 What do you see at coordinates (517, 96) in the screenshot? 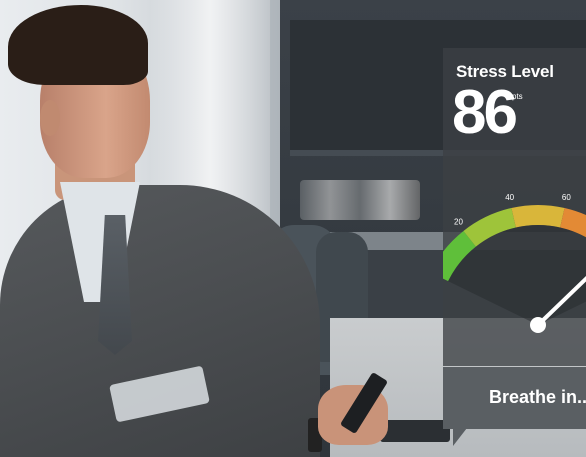
I see `stress-level-unit: pts` at bounding box center [517, 96].